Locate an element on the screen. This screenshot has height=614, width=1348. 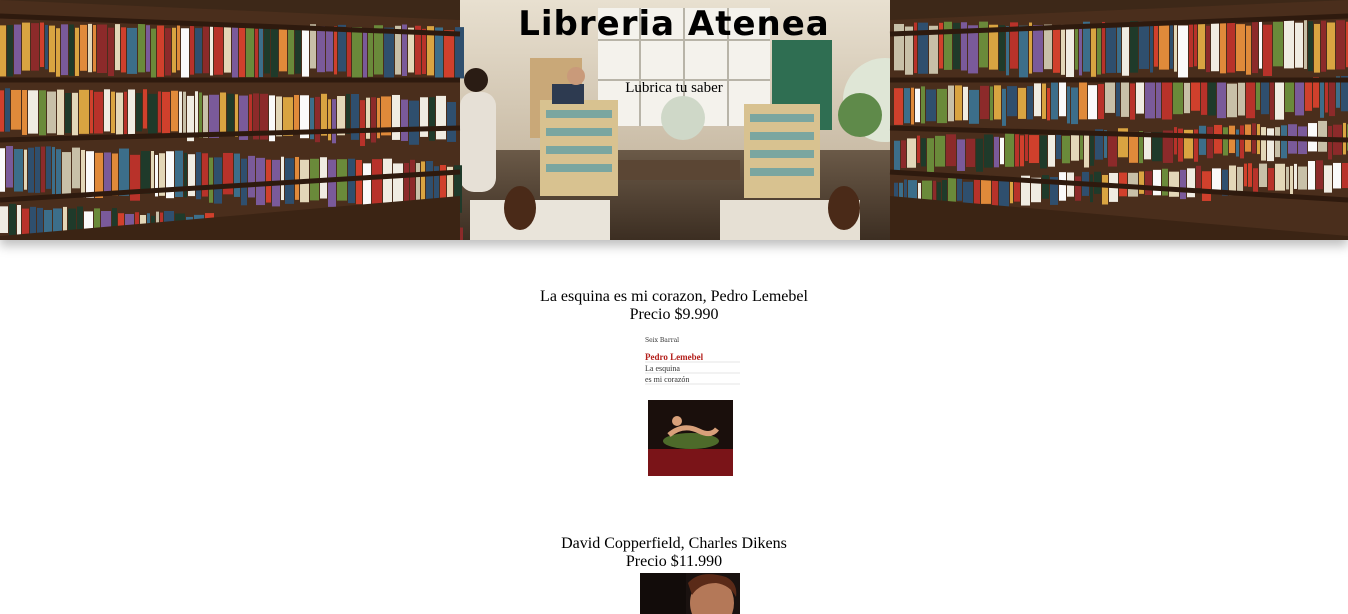
store-title: Libreria Atenea is located at coordinates (674, 24).